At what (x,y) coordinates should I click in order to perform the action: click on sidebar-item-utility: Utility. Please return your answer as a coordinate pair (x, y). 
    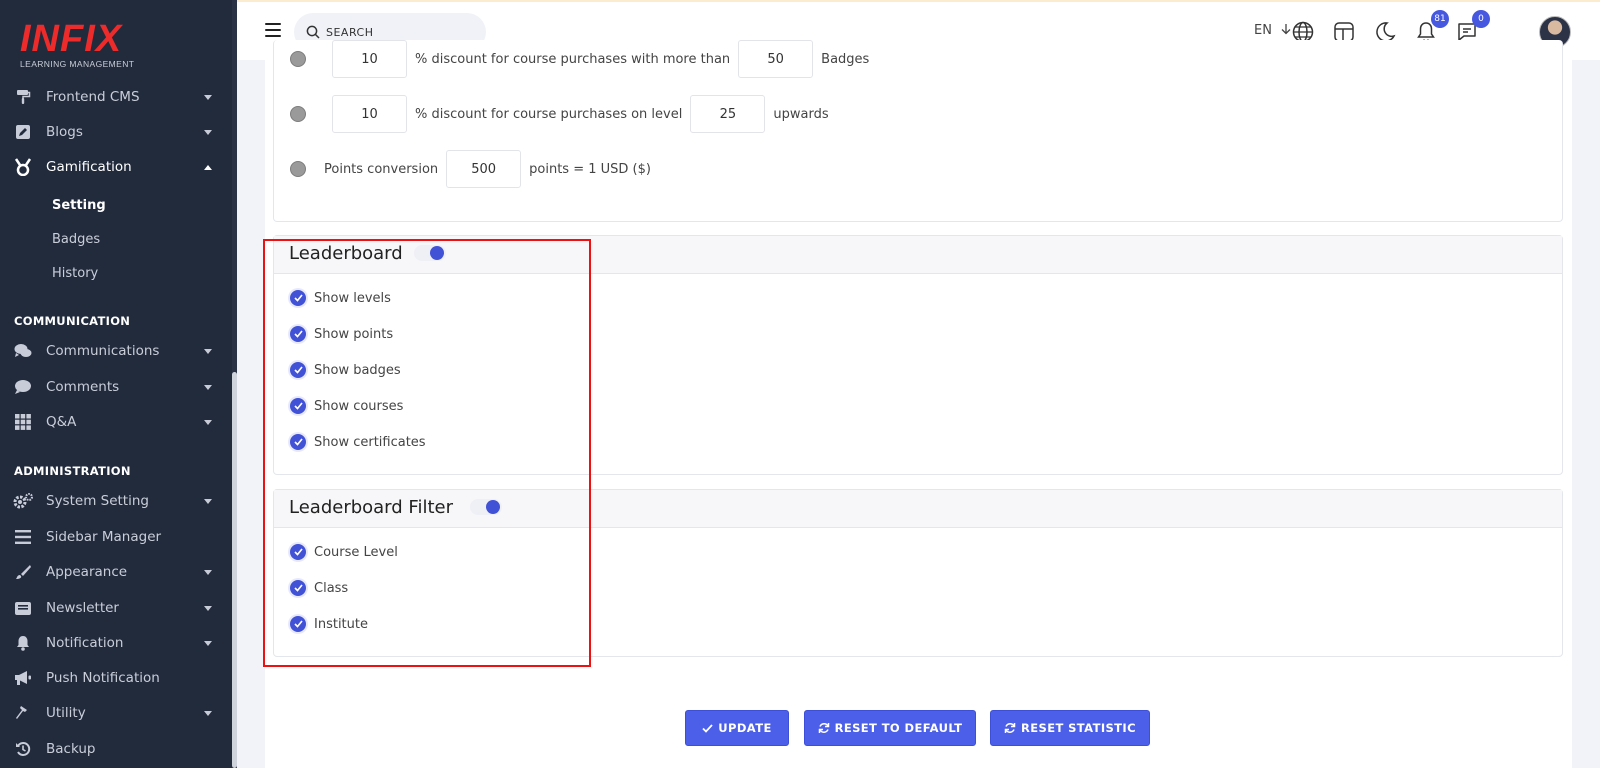
    Looking at the image, I should click on (116, 713).